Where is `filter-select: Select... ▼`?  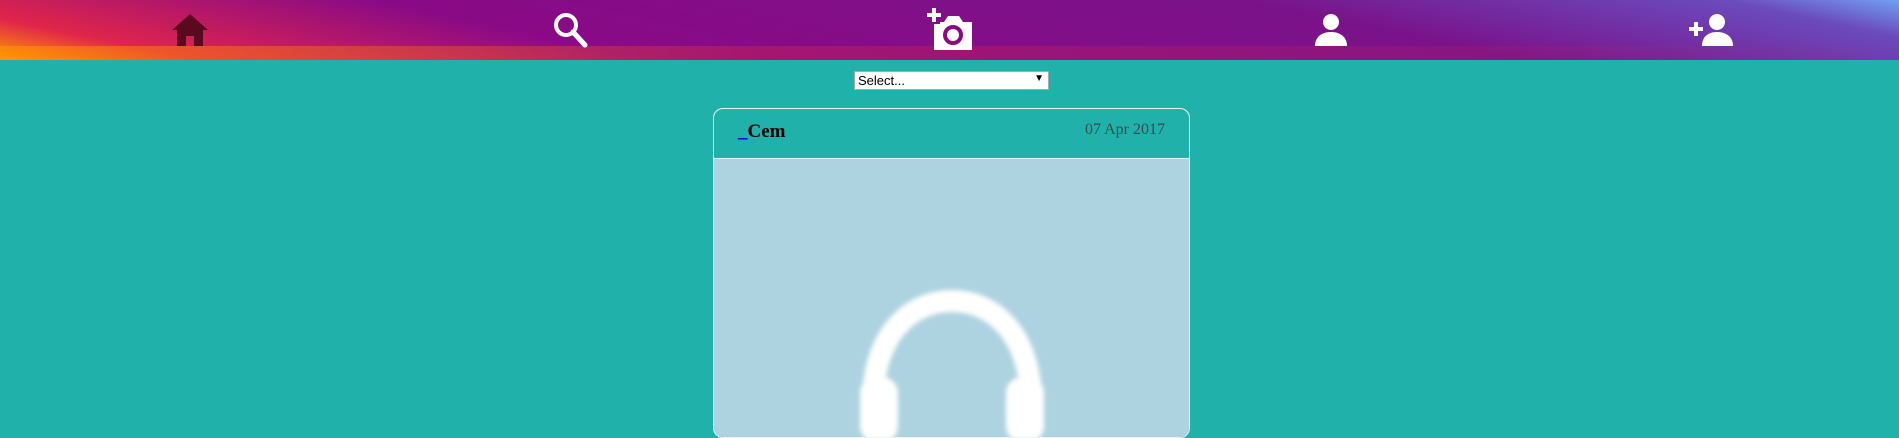
filter-select: Select... ▼ is located at coordinates (951, 80).